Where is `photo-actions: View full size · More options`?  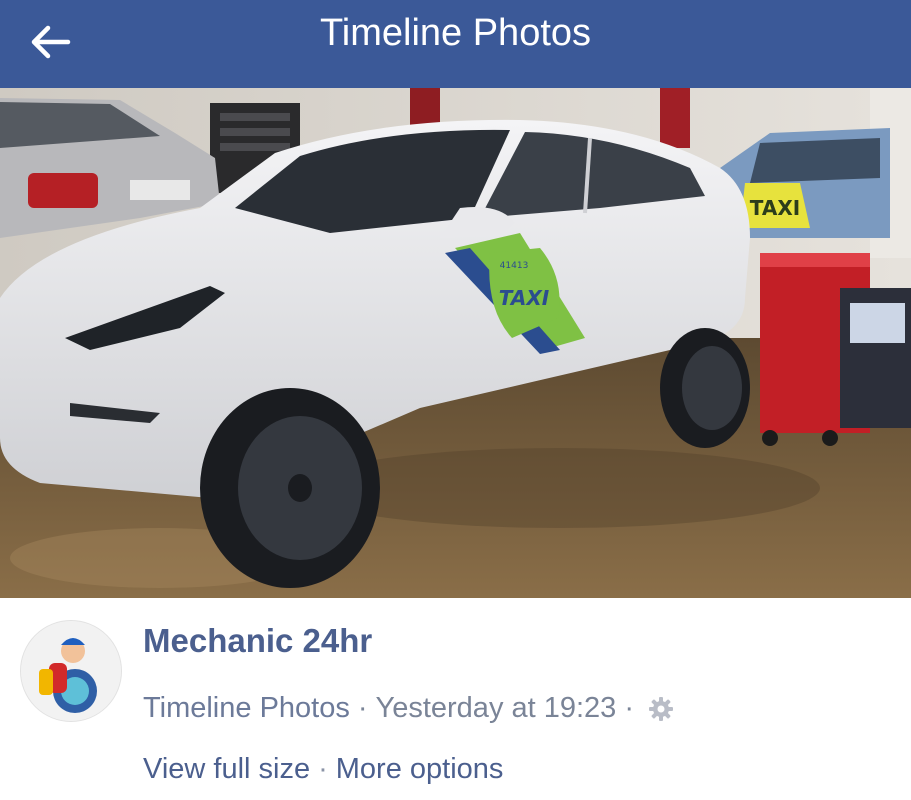 photo-actions: View full size · More options is located at coordinates (323, 769).